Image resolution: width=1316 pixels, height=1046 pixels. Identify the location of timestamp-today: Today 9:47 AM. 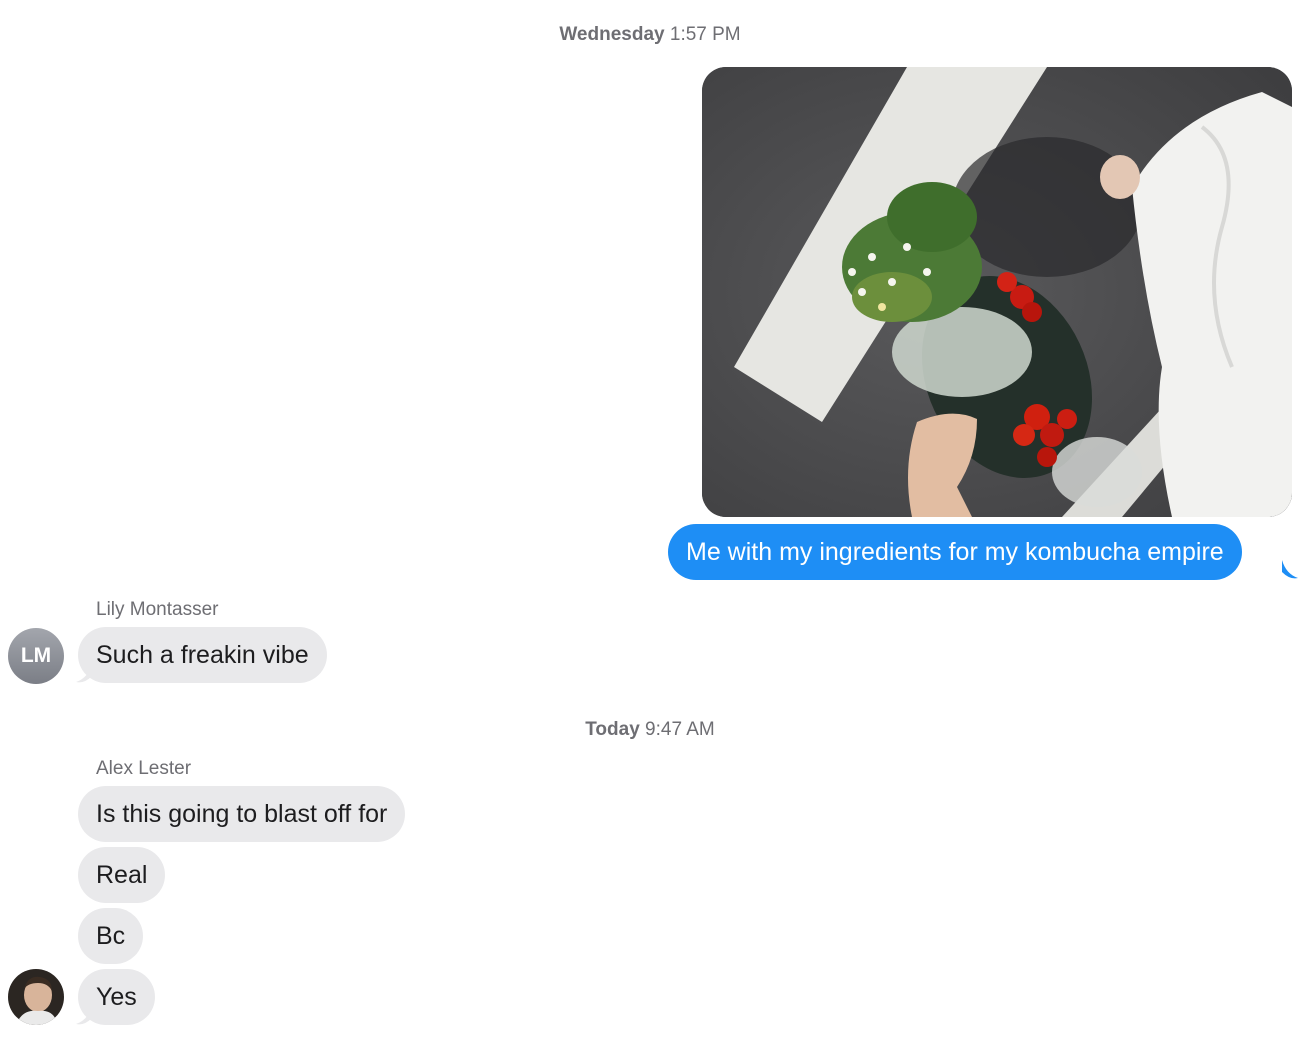
(650, 730).